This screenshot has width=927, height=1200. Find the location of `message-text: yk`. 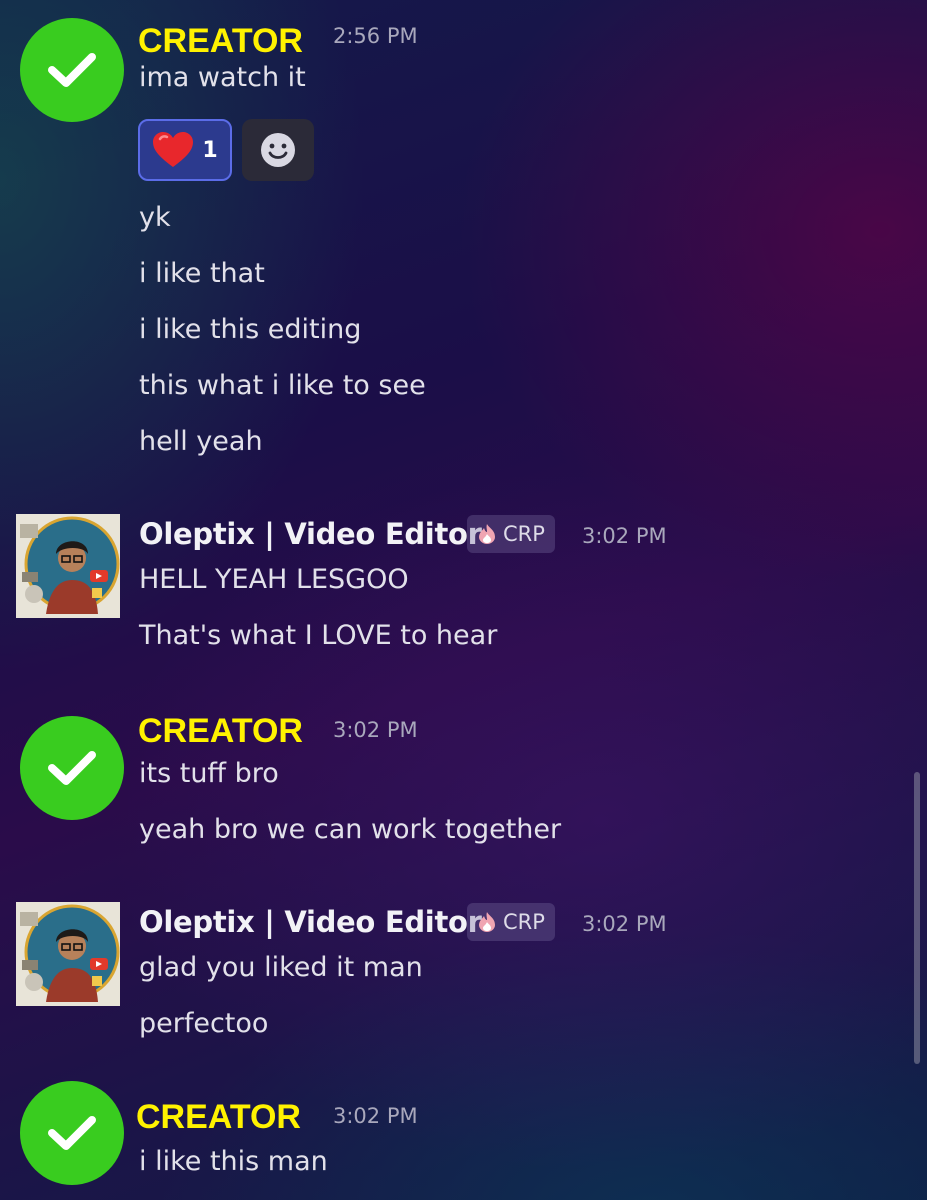

message-text: yk is located at coordinates (155, 217).